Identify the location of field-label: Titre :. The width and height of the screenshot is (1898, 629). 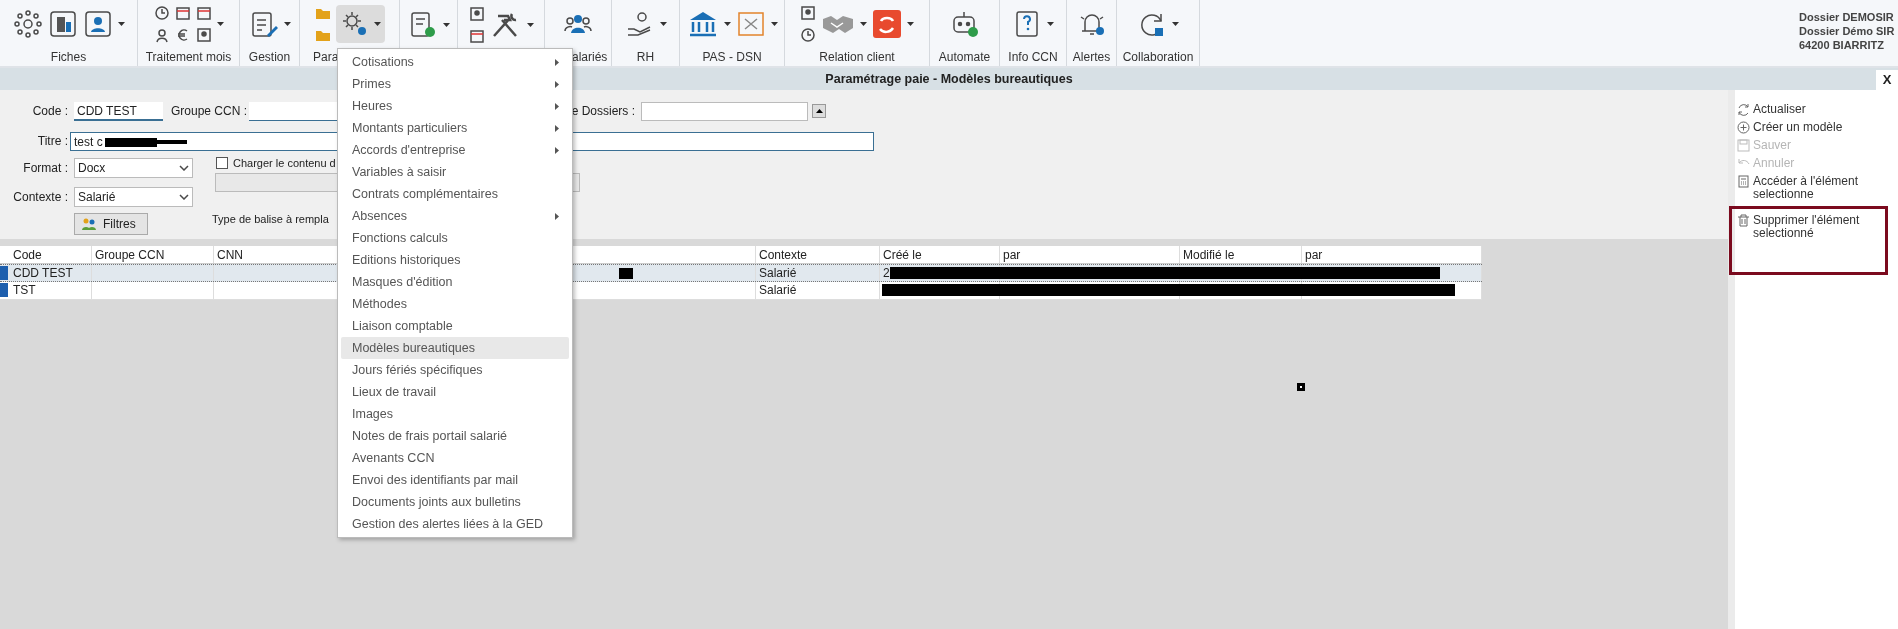
(52, 141).